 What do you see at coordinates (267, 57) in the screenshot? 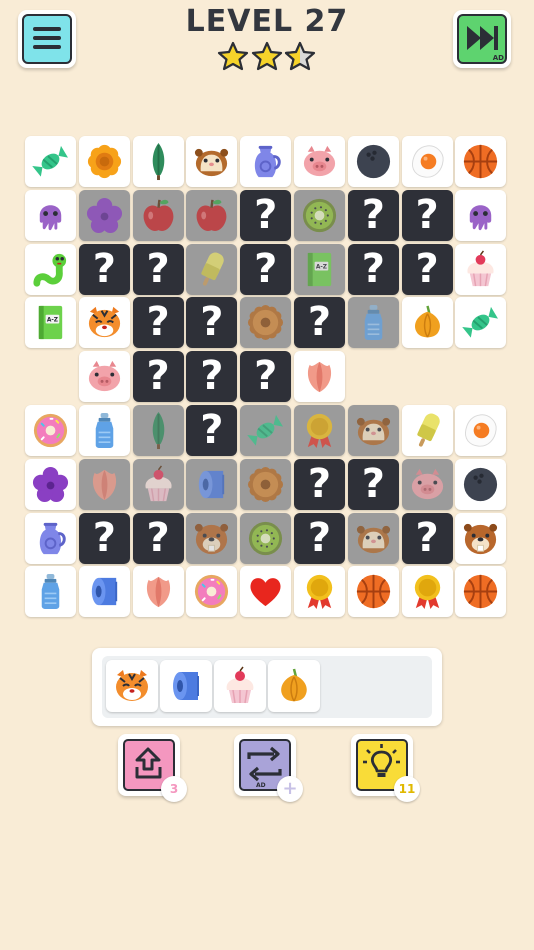
I see `star-rating` at bounding box center [267, 57].